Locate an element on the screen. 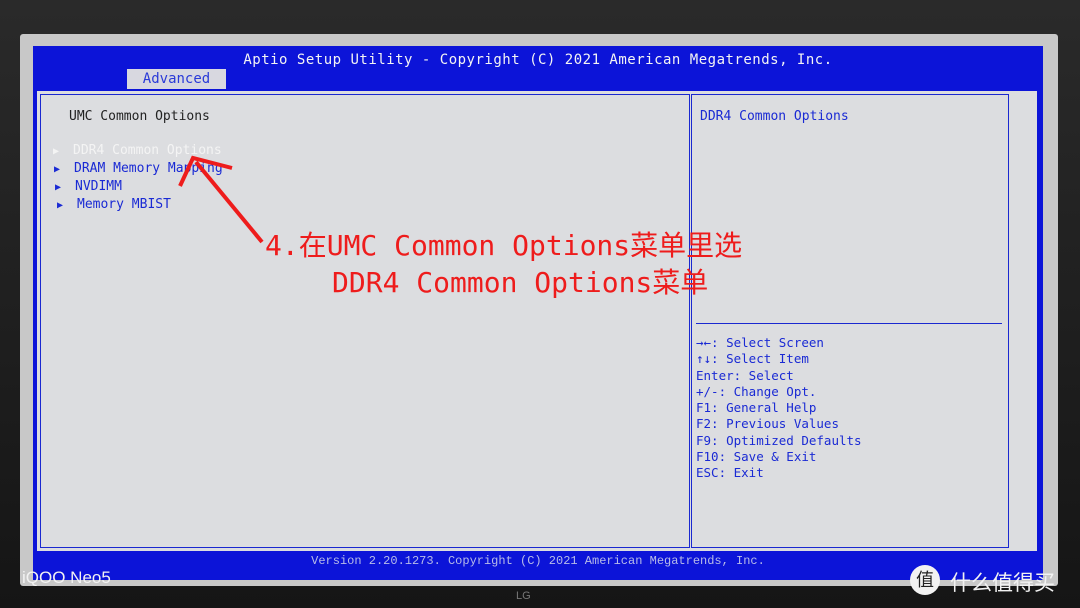 This screenshot has height=608, width=1080. annotation-line-1: 4.在UMC Common Options菜单里选 is located at coordinates (504, 245).